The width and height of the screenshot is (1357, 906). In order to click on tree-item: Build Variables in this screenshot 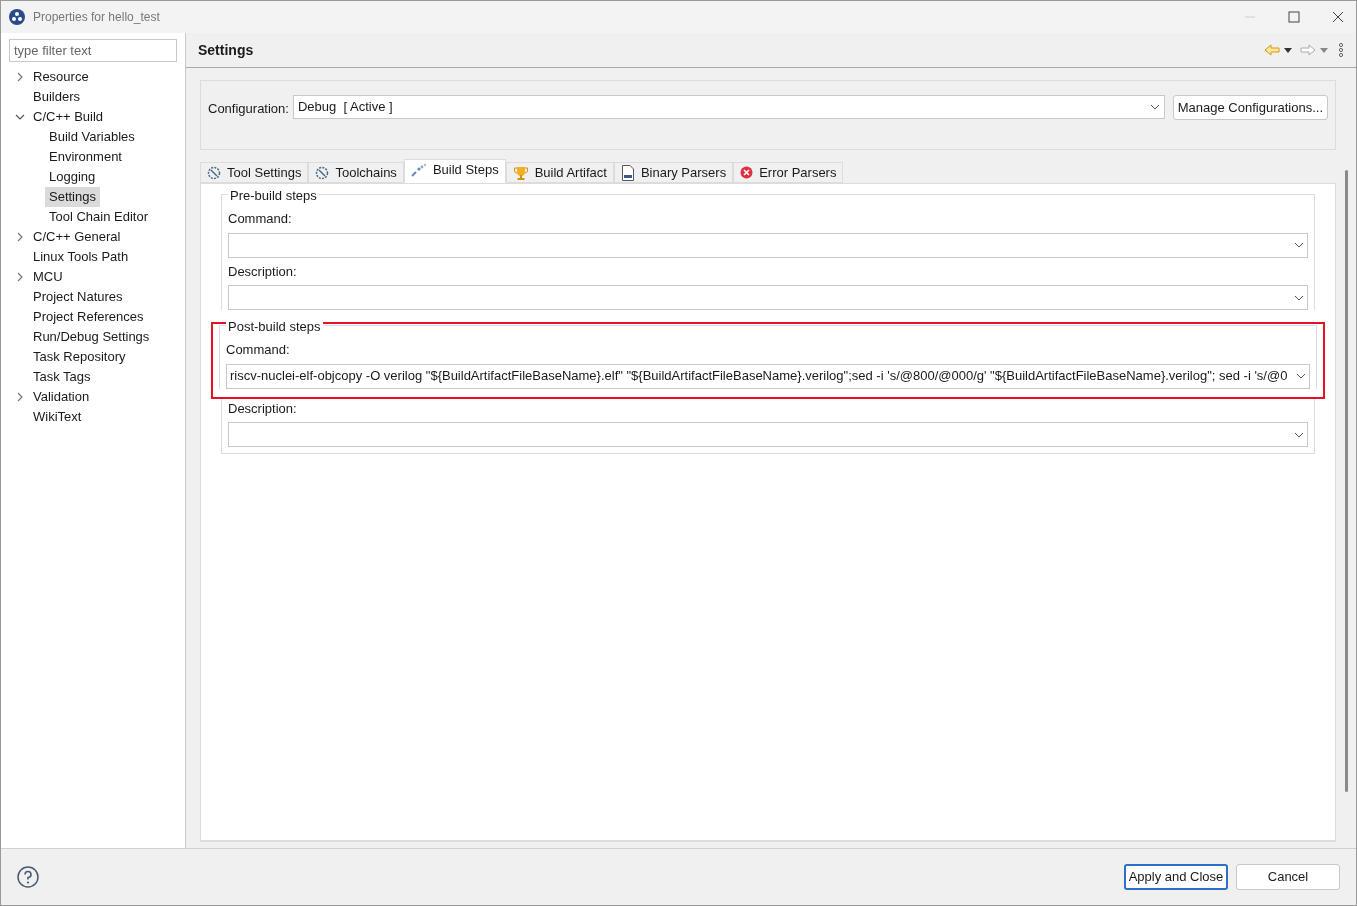, I will do `click(92, 137)`.